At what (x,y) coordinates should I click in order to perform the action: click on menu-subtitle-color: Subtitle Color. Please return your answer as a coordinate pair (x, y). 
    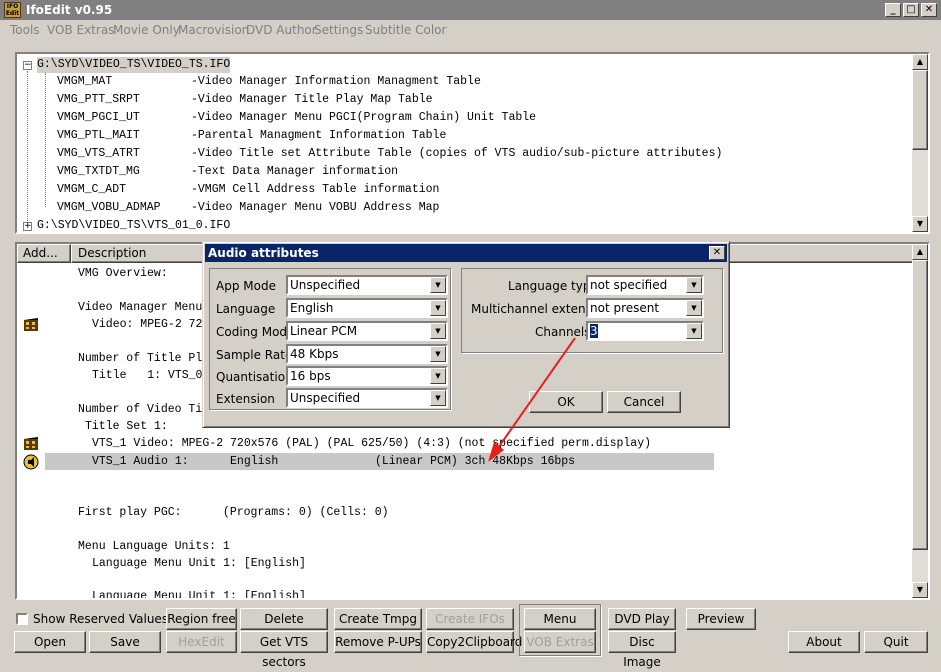
    Looking at the image, I should click on (405, 30).